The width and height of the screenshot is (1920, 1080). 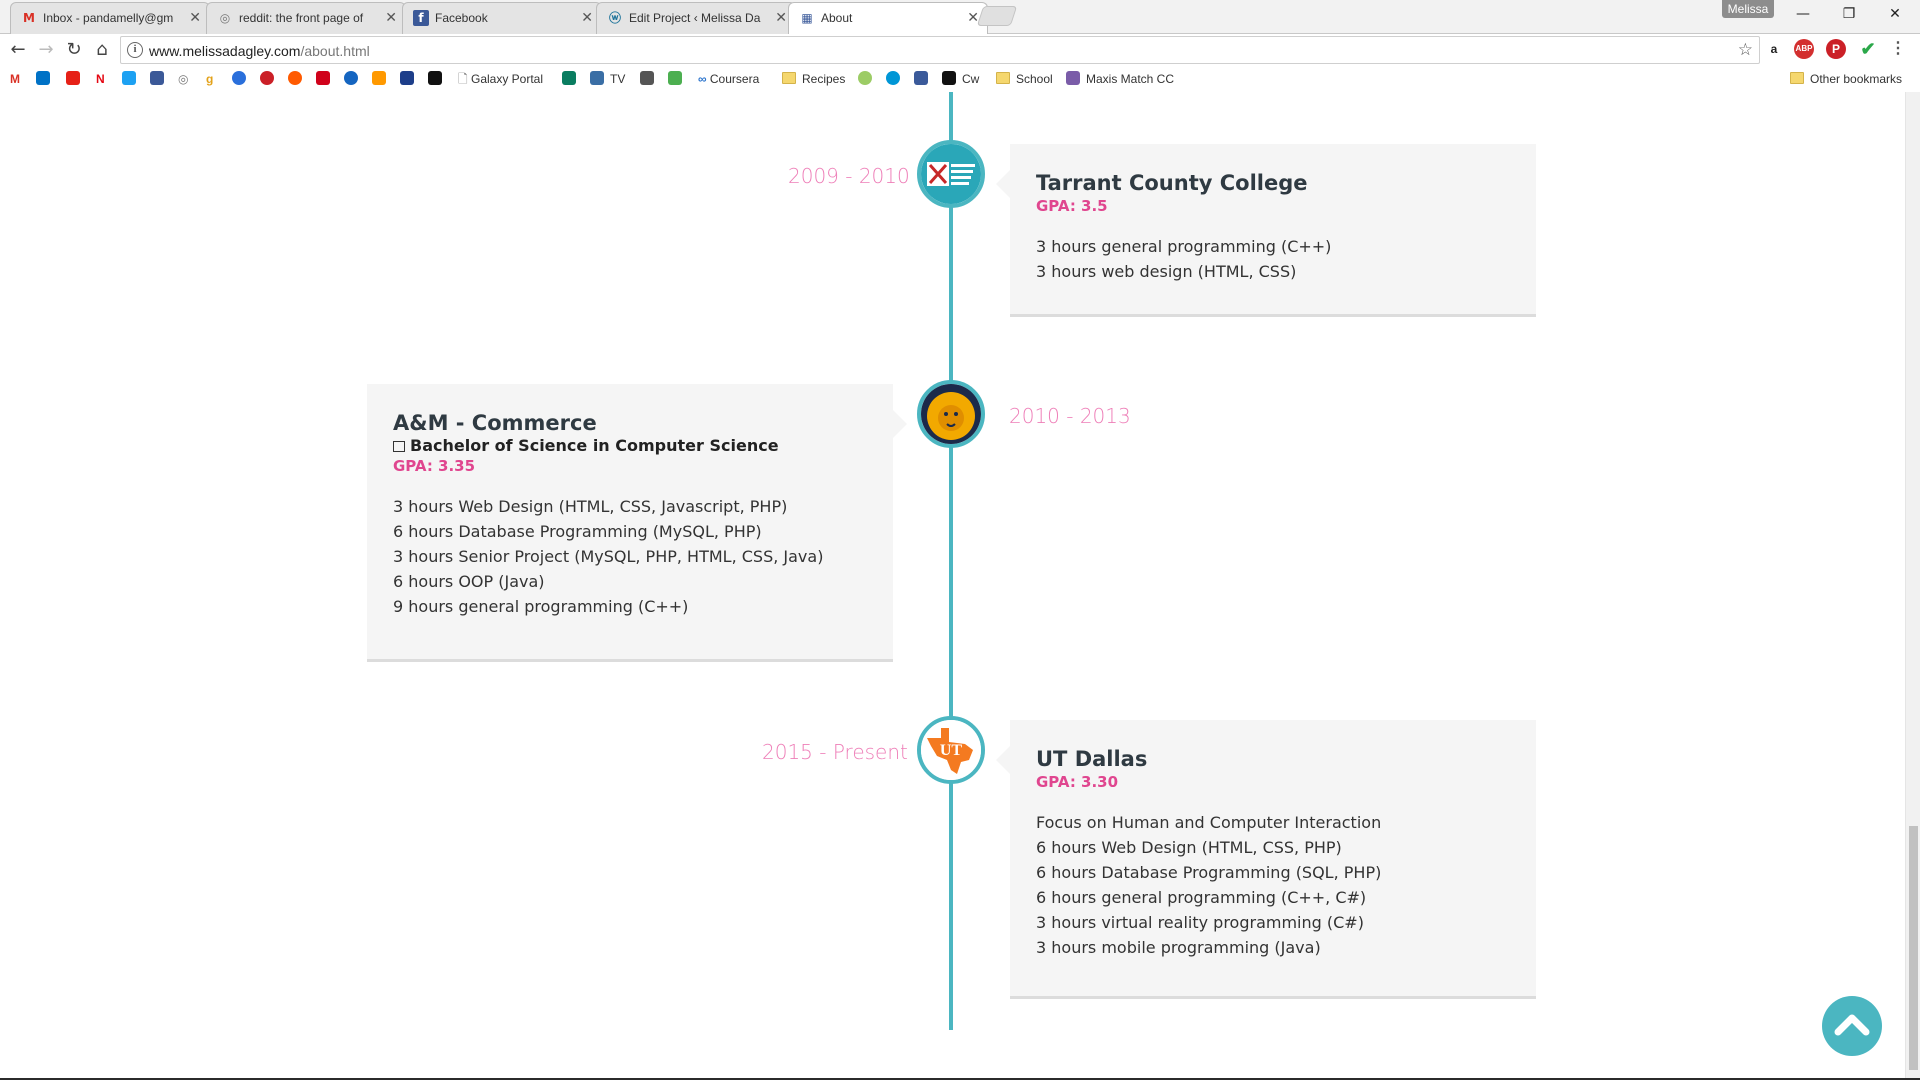 What do you see at coordinates (997, 16) in the screenshot?
I see `new-tab-button` at bounding box center [997, 16].